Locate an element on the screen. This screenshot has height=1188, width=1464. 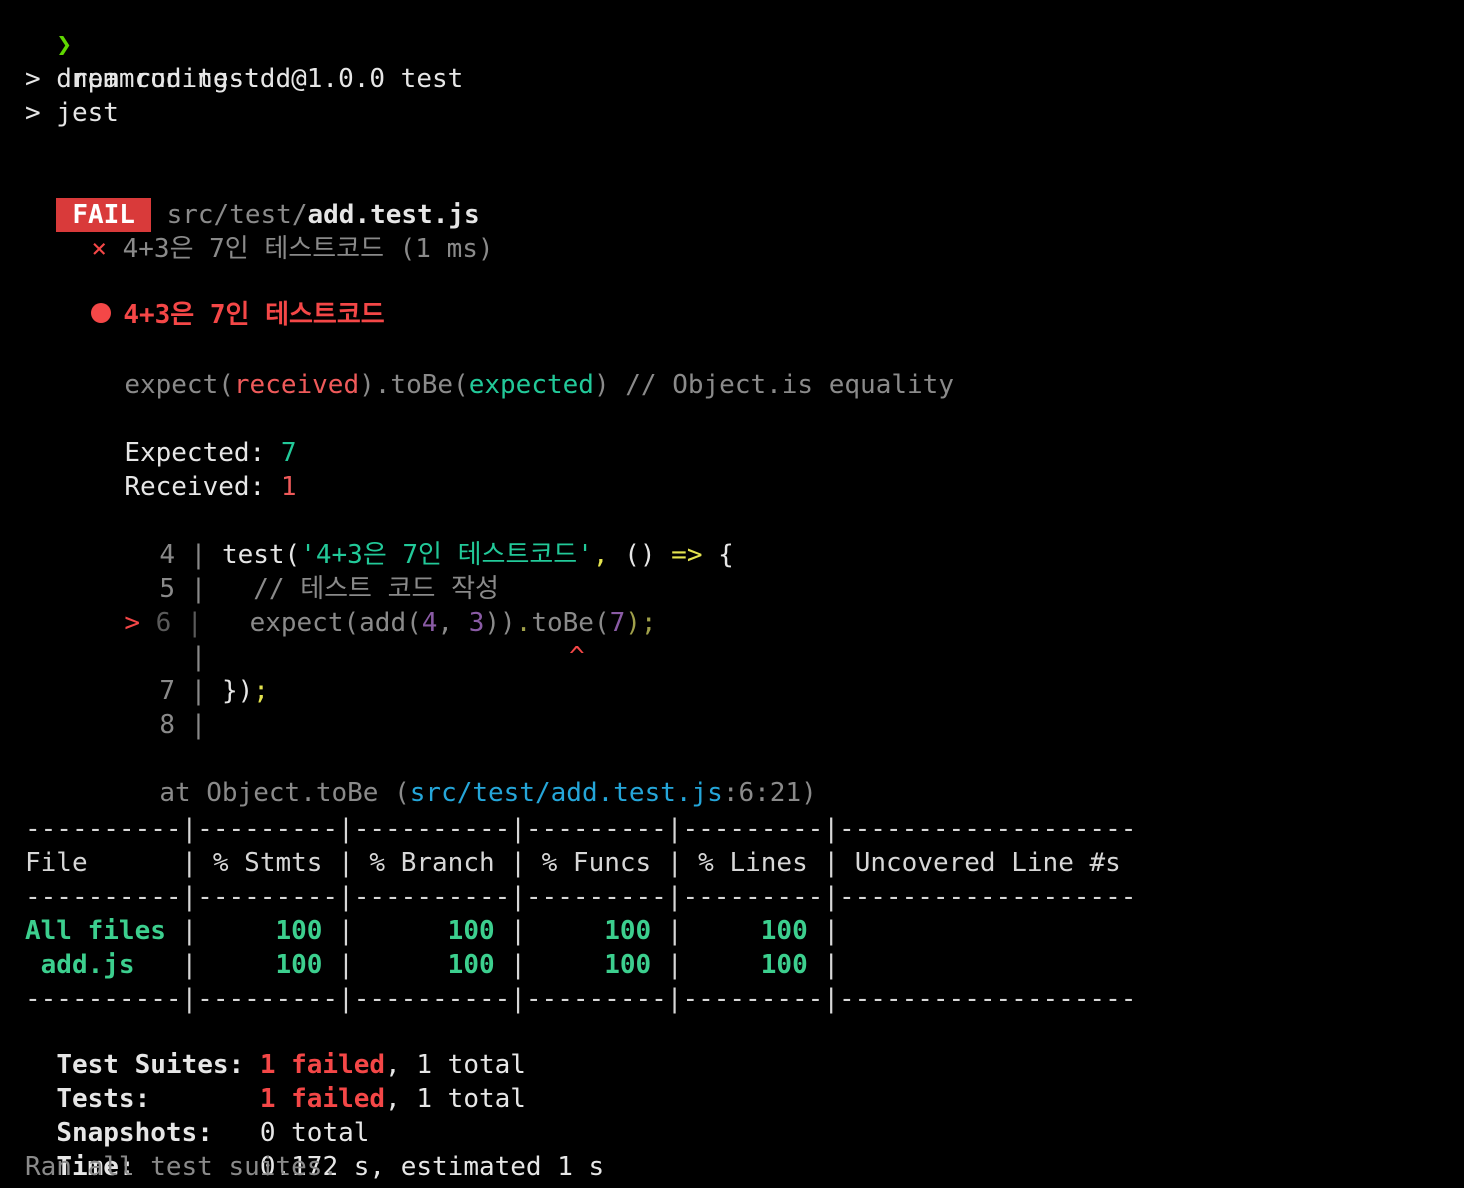
matcher-expect: expect( is located at coordinates (179, 385).